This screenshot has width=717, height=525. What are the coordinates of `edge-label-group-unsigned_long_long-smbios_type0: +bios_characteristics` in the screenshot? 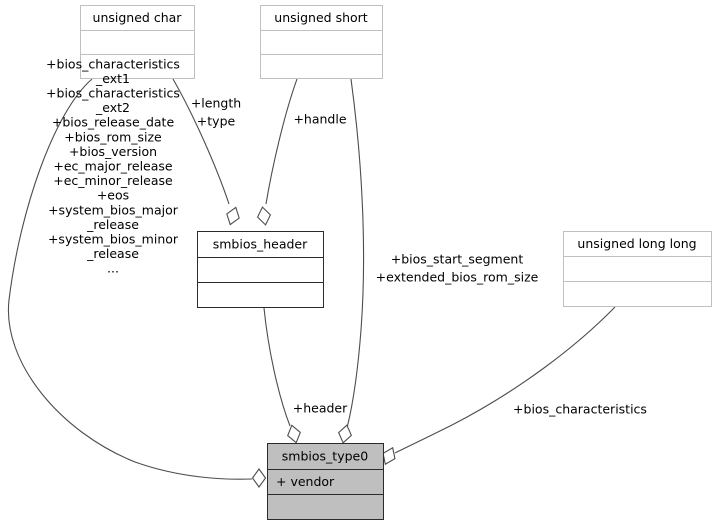 It's located at (580, 409).